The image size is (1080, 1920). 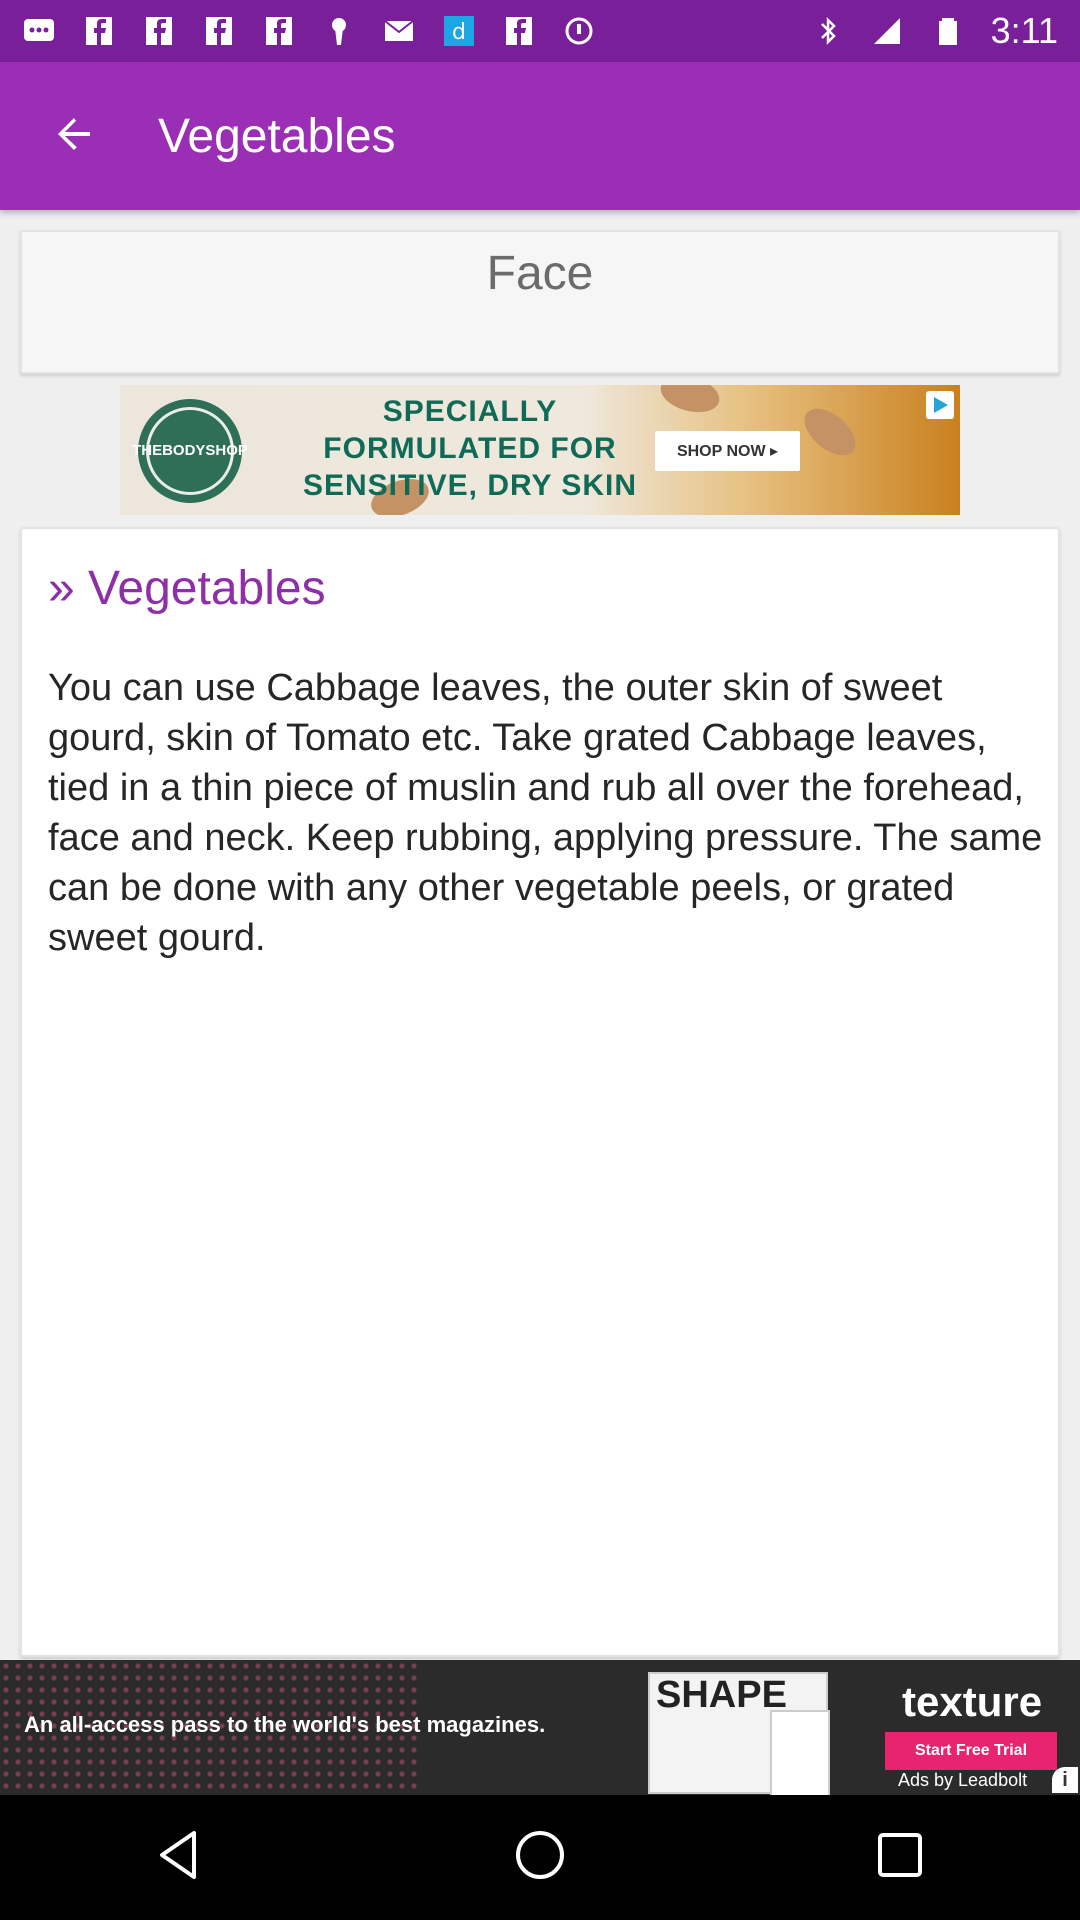 What do you see at coordinates (888, 31) in the screenshot?
I see `signal-icon` at bounding box center [888, 31].